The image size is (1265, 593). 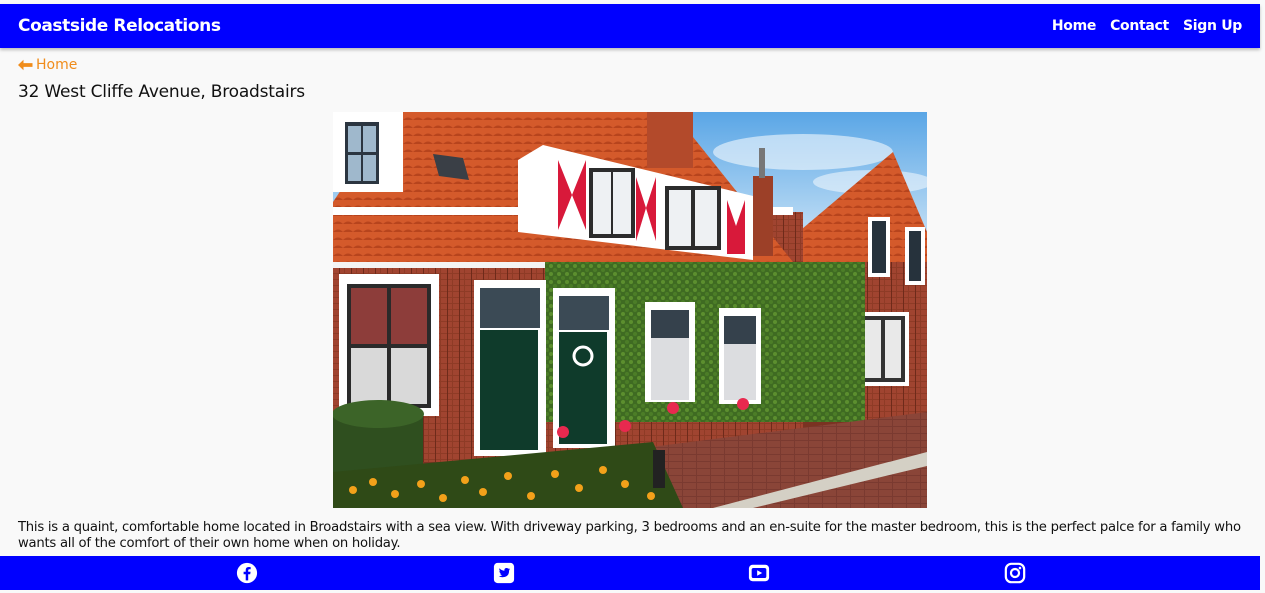 What do you see at coordinates (161, 92) in the screenshot?
I see `property-title: 32 West Cliffe Avenue, Broadstairs` at bounding box center [161, 92].